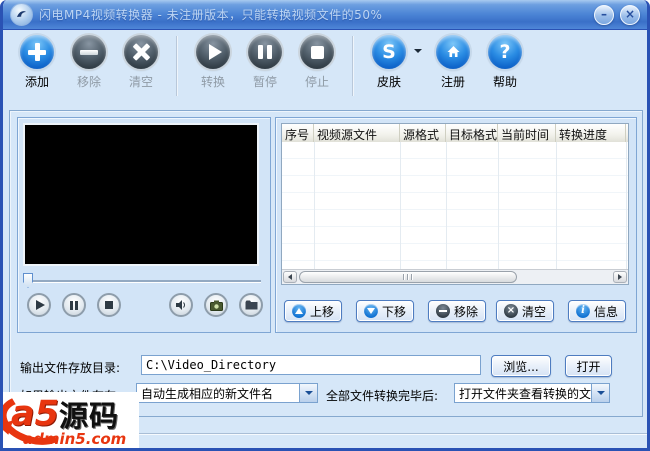  Describe the element at coordinates (141, 194) in the screenshot. I see `video-preview` at that location.